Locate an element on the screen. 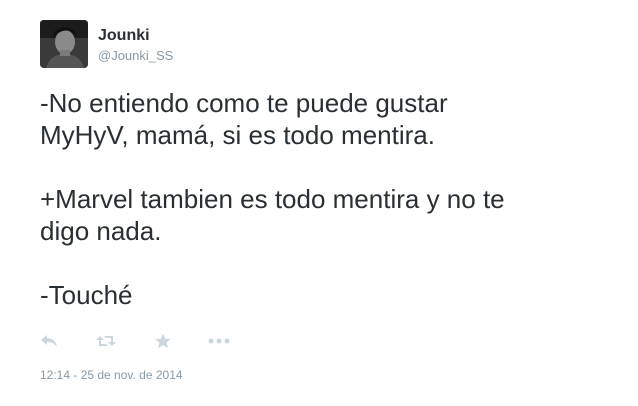 The height and width of the screenshot is (406, 638). tweet-timestamp: 12:14 - 25 de nov. de 2014 is located at coordinates (111, 375).